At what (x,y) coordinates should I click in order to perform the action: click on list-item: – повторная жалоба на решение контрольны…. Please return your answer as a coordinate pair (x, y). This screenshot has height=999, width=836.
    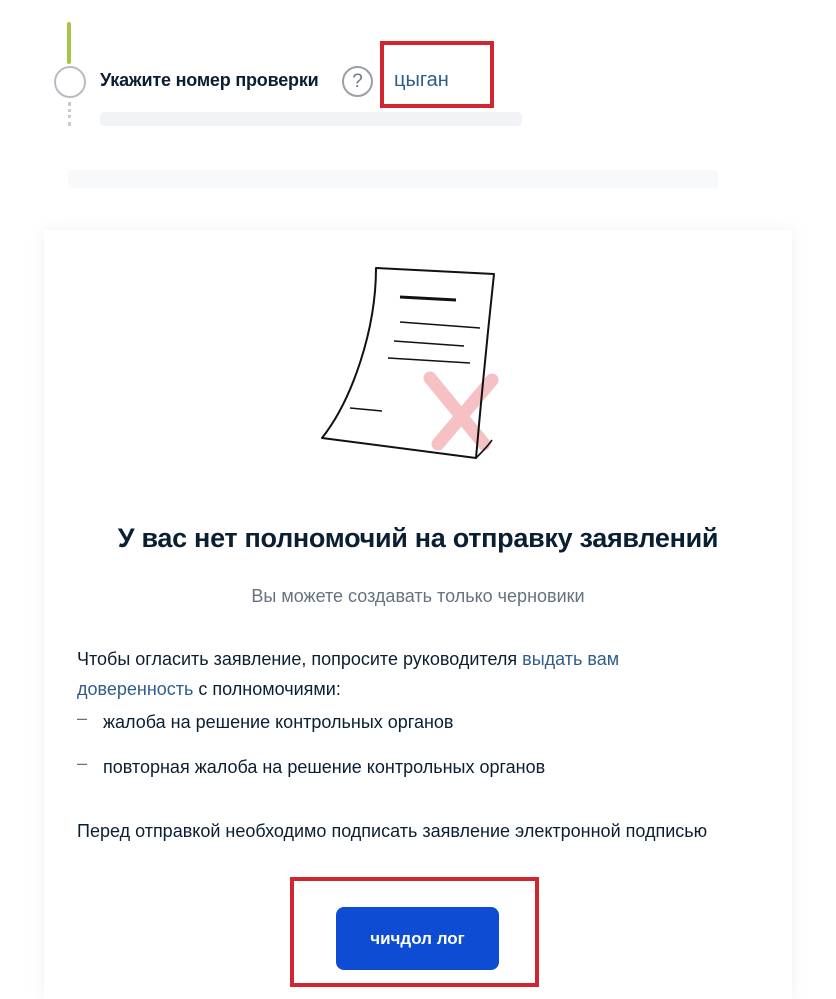
    Looking at the image, I should click on (407, 776).